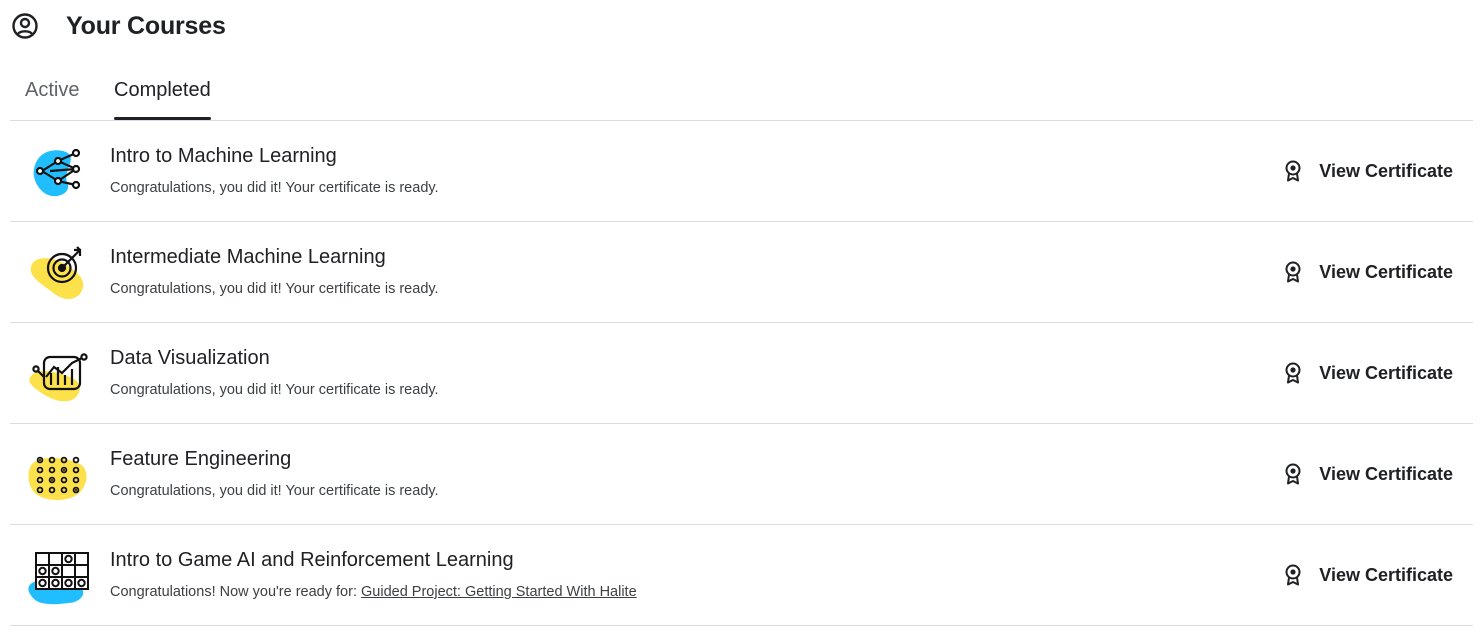  What do you see at coordinates (248, 257) in the screenshot?
I see `course-title: Intermediate Machine Learning` at bounding box center [248, 257].